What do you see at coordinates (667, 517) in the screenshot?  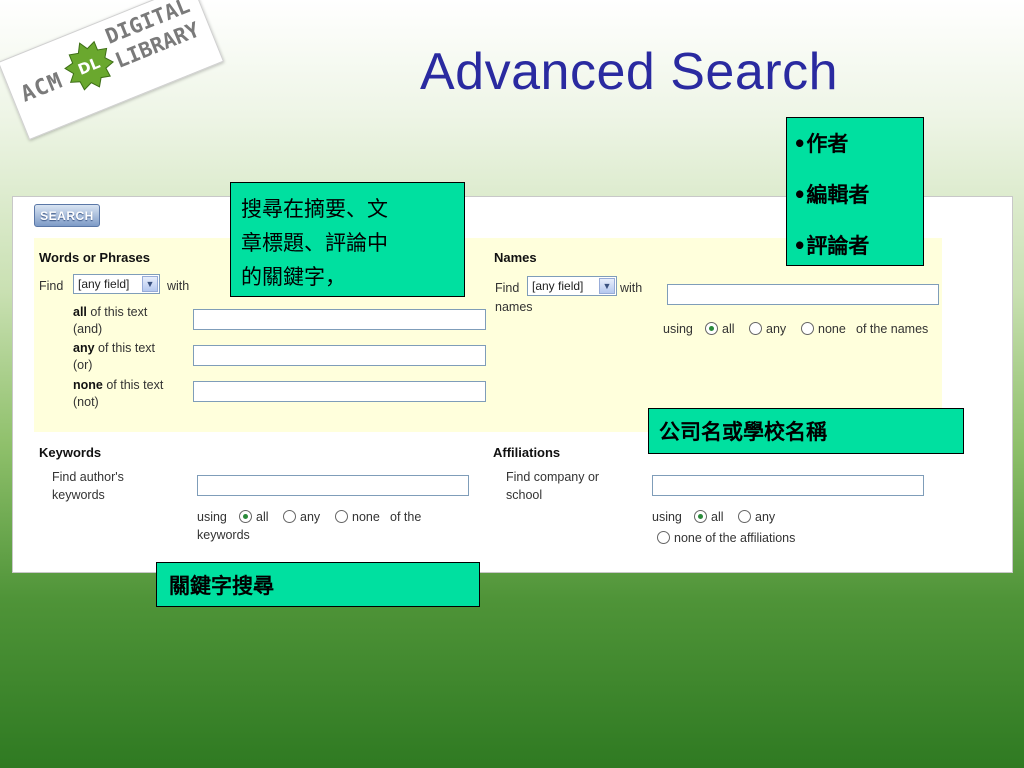 I see `affiliations-using-label: using` at bounding box center [667, 517].